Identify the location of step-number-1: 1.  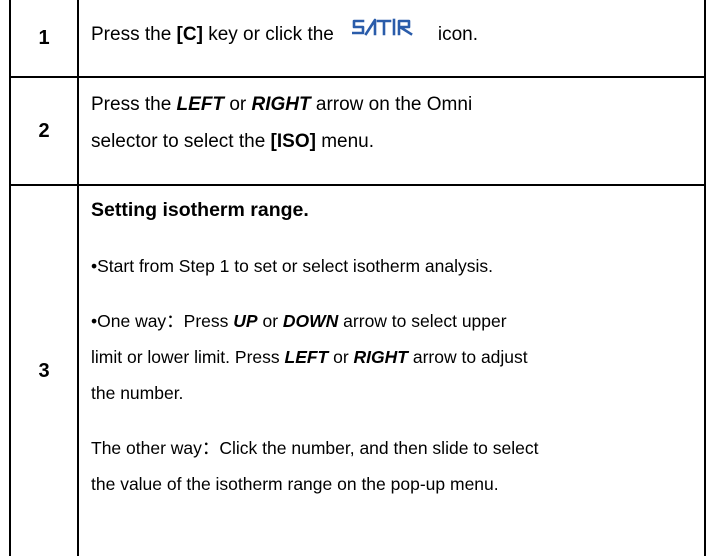
(44, 39).